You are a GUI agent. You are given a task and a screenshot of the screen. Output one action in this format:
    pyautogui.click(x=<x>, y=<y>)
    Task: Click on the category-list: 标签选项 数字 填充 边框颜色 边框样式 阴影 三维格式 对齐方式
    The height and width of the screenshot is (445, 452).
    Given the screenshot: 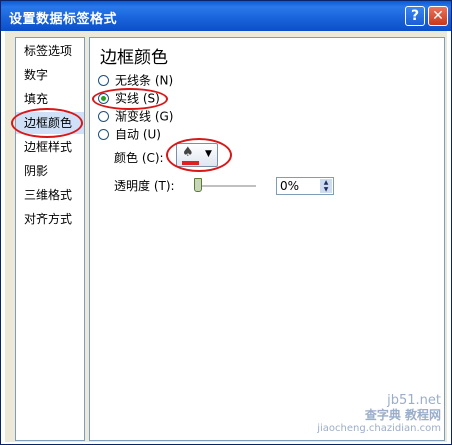 What is the action you would take?
    pyautogui.click(x=48, y=239)
    